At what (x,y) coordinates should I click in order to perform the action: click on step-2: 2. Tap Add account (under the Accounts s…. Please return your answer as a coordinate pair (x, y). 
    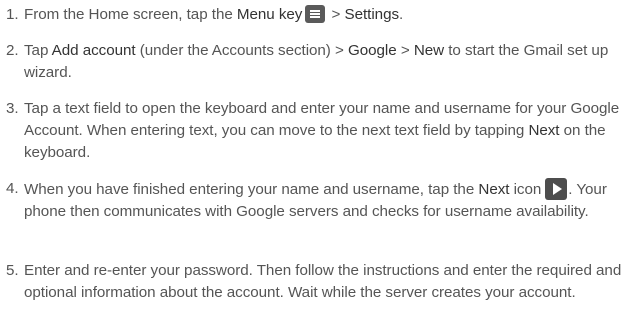
    Looking at the image, I should click on (321, 62).